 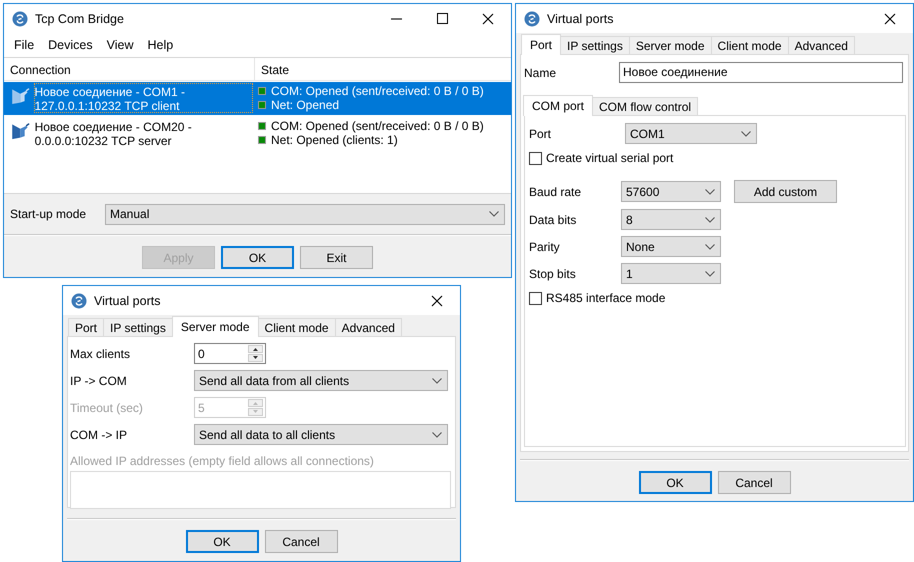 I want to click on field-label: Max clients, so click(x=101, y=353).